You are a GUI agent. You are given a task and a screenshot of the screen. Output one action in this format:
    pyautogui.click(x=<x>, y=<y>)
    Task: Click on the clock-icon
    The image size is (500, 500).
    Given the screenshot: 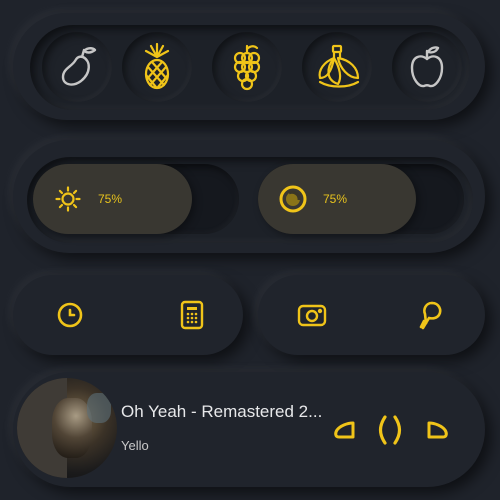 What is the action you would take?
    pyautogui.click(x=70, y=315)
    